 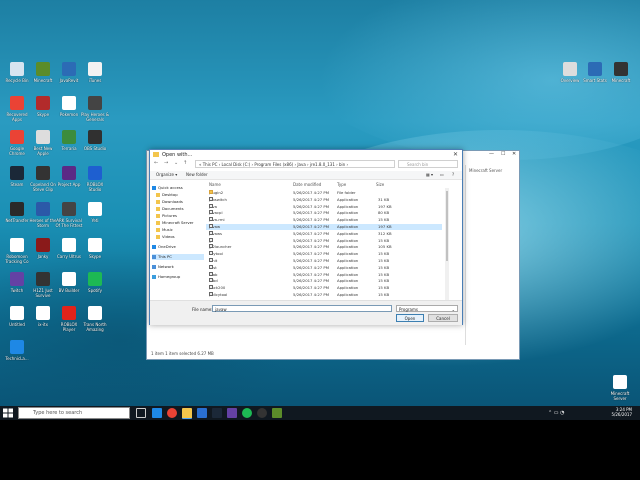 I want to click on nav-item: Music, so click(x=164, y=230).